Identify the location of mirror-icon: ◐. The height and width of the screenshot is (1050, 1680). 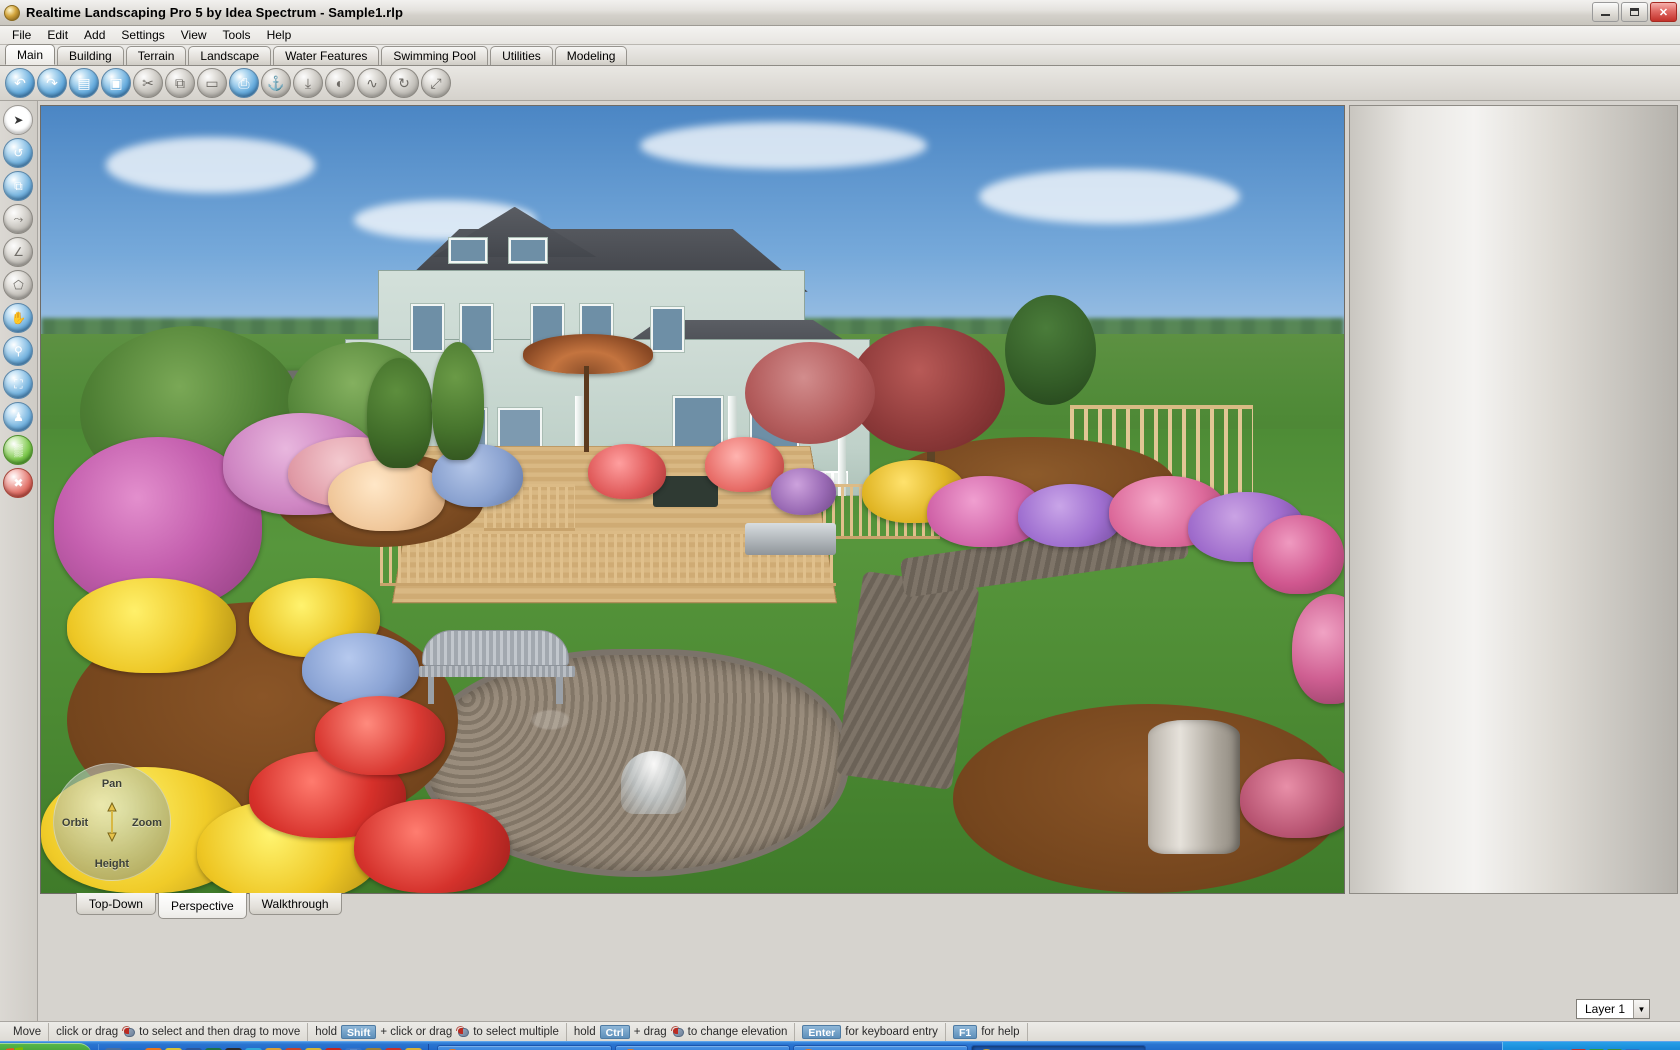
(340, 83).